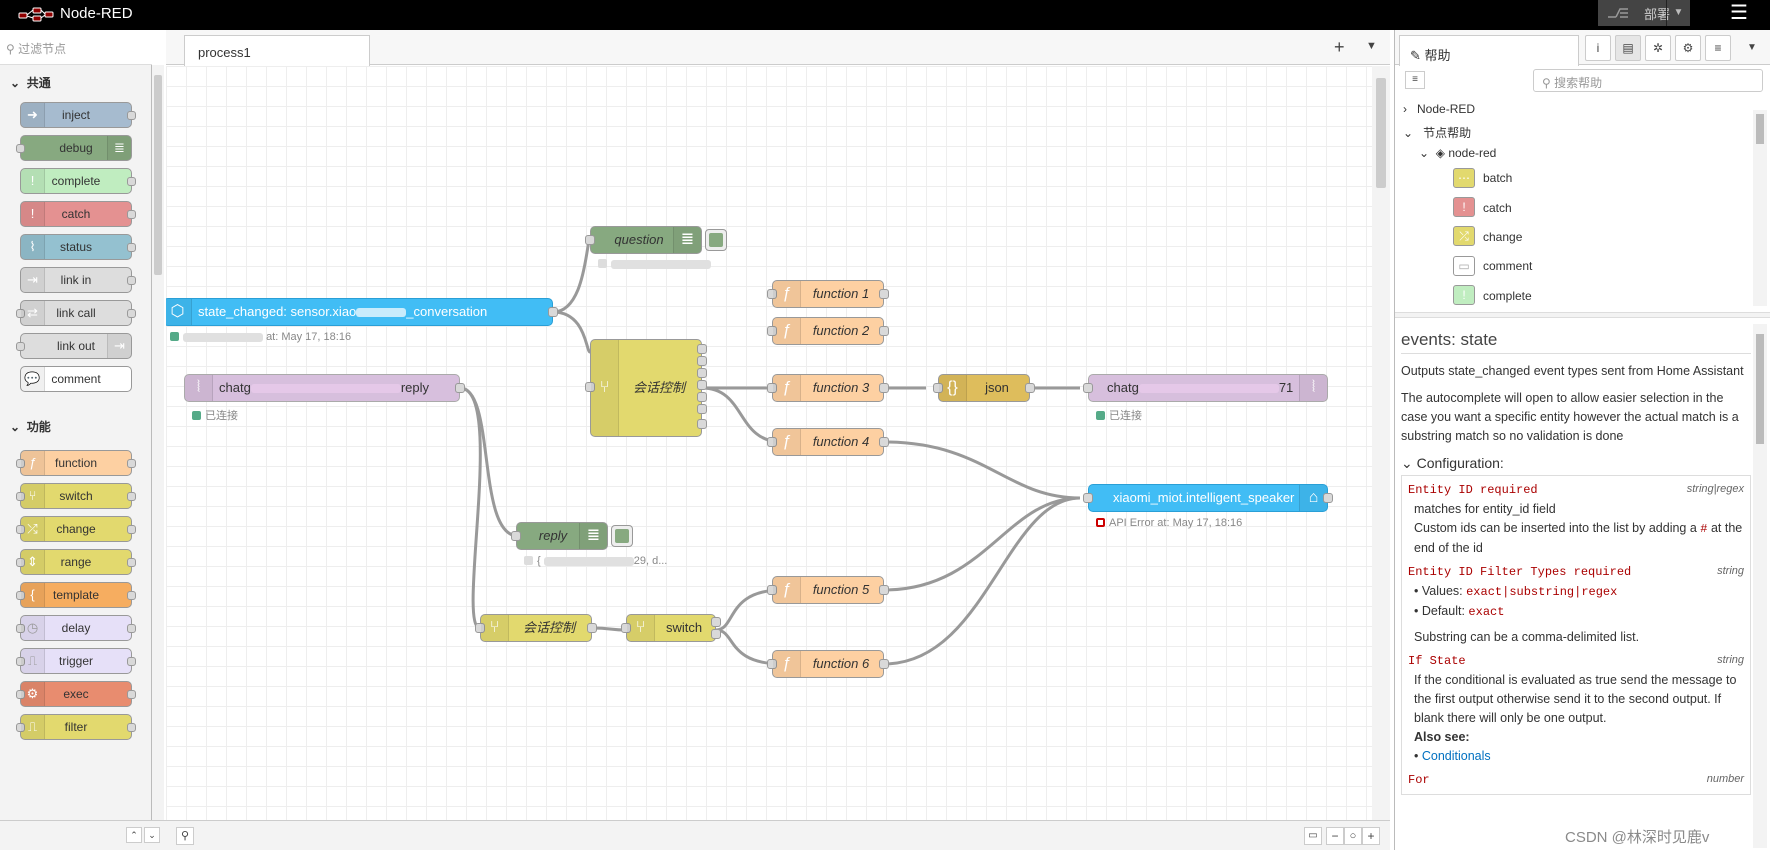 The image size is (1770, 853). I want to click on palette-node-range: ⇕ range, so click(76, 562).